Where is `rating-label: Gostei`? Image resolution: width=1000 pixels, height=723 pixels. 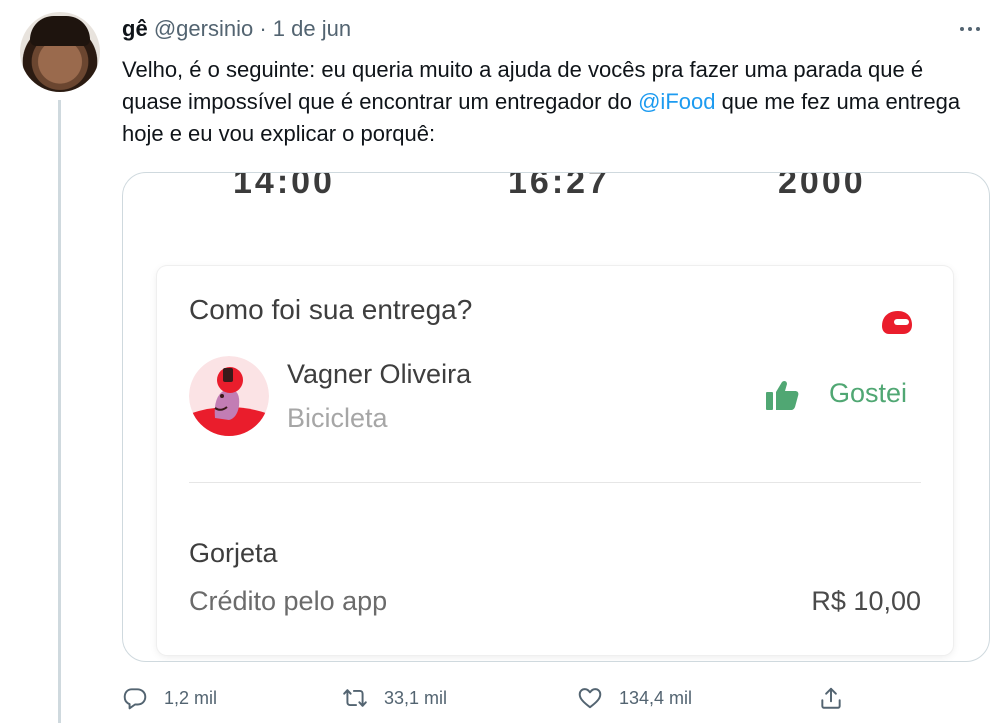
rating-label: Gostei is located at coordinates (868, 393).